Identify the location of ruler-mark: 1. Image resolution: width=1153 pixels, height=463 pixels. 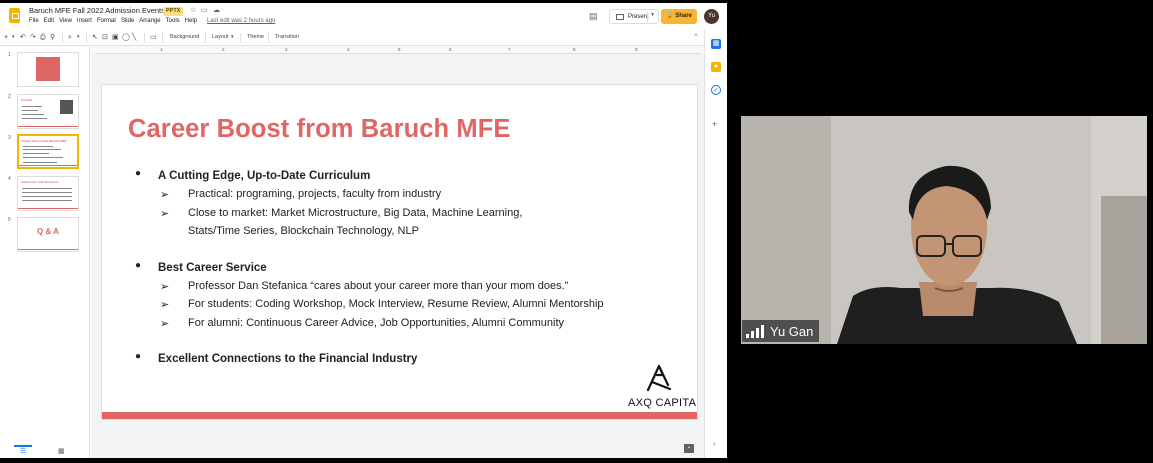
(161, 49).